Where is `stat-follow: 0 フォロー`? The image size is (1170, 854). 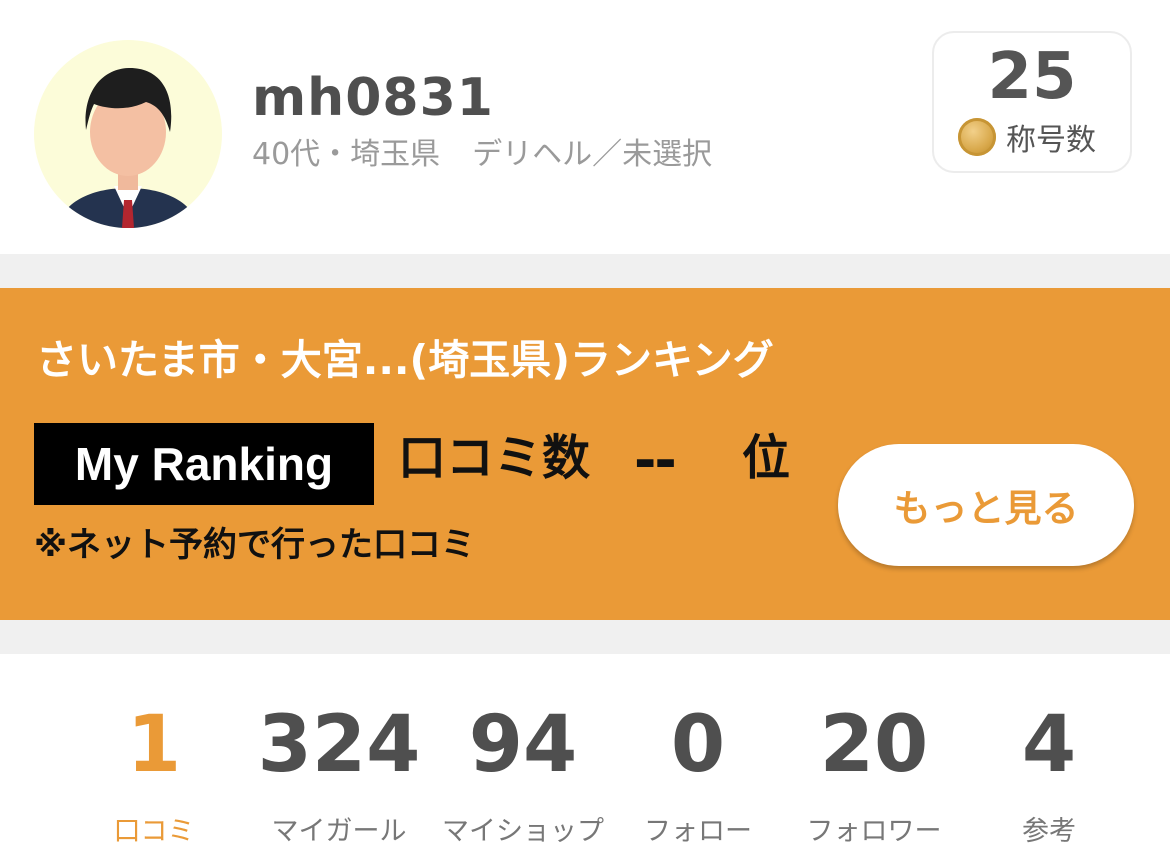
stat-follow: 0 フォロー is located at coordinates (698, 775).